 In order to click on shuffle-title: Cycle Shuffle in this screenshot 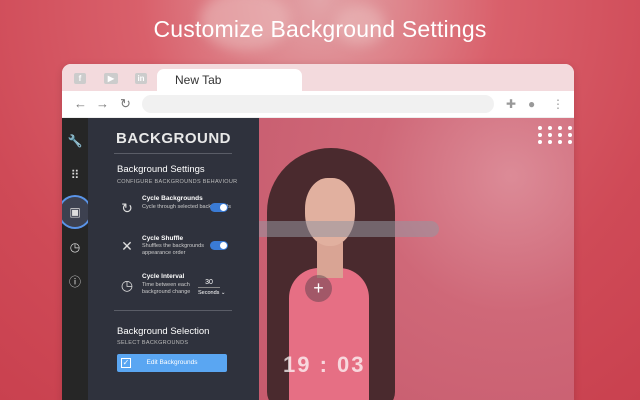, I will do `click(163, 238)`.